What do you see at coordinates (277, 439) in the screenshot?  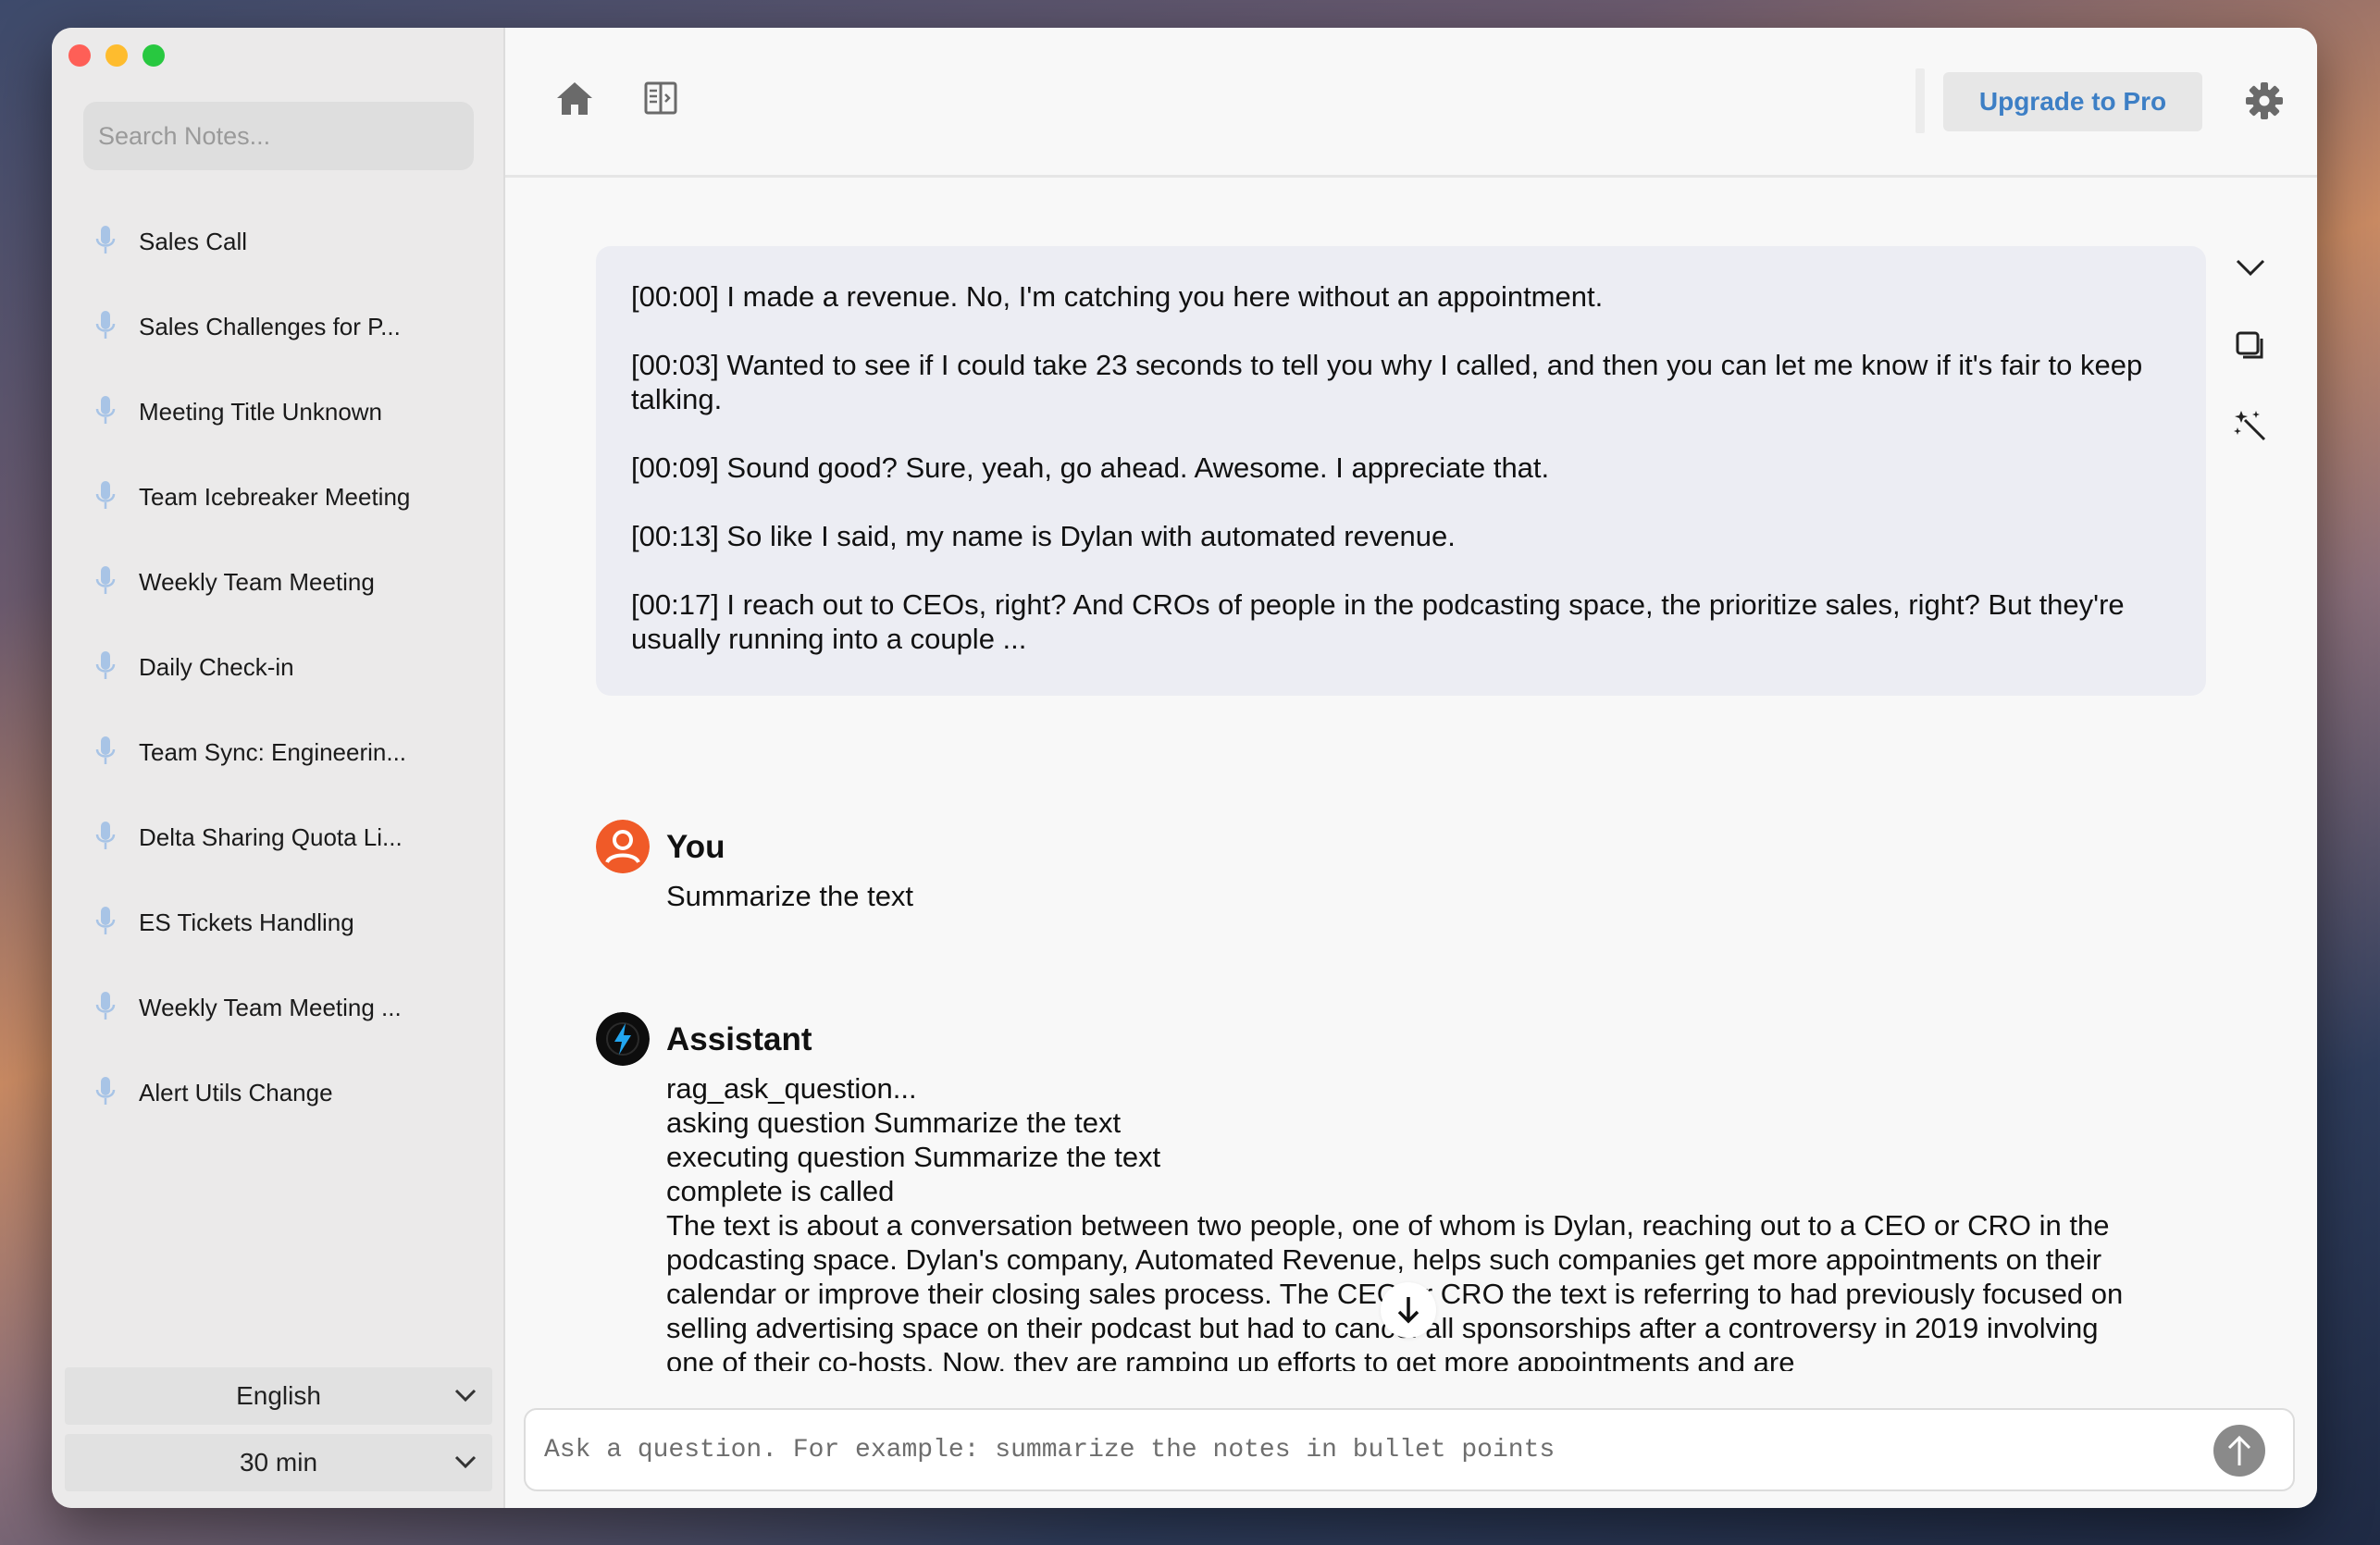 I see `note-item: Meeting Title Unknown` at bounding box center [277, 439].